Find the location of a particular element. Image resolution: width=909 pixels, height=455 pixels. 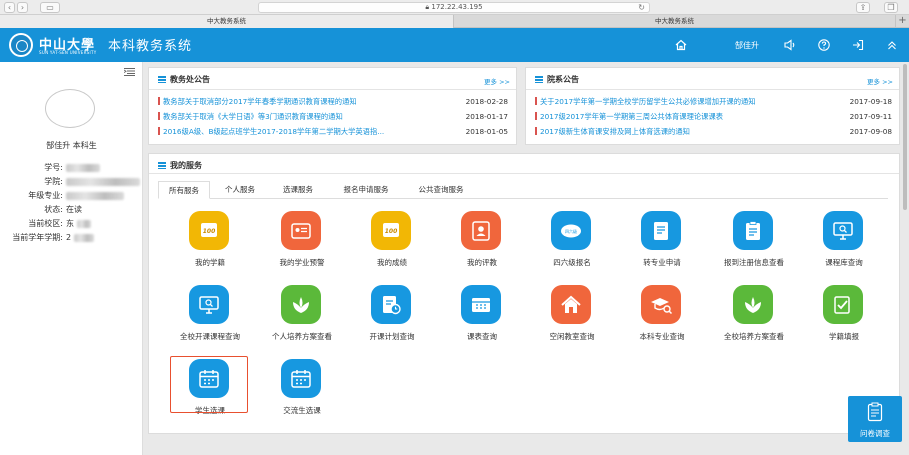

page-title: 本科教务系统 is located at coordinates (150, 46).